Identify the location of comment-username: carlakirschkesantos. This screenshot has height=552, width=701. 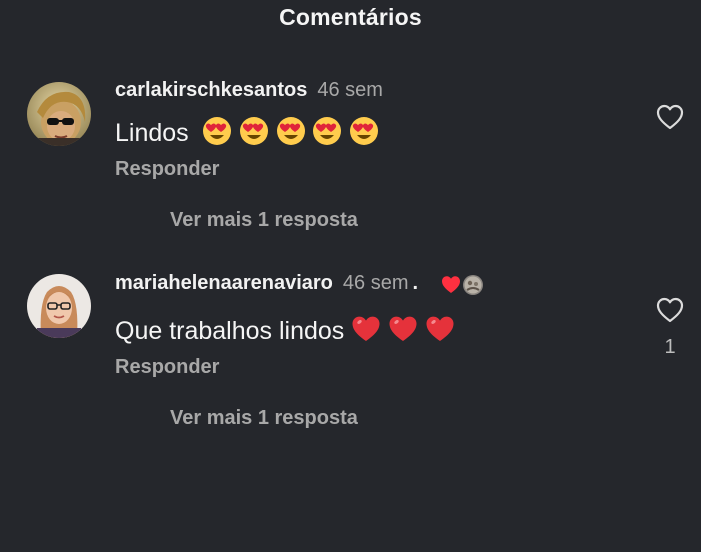
(211, 90).